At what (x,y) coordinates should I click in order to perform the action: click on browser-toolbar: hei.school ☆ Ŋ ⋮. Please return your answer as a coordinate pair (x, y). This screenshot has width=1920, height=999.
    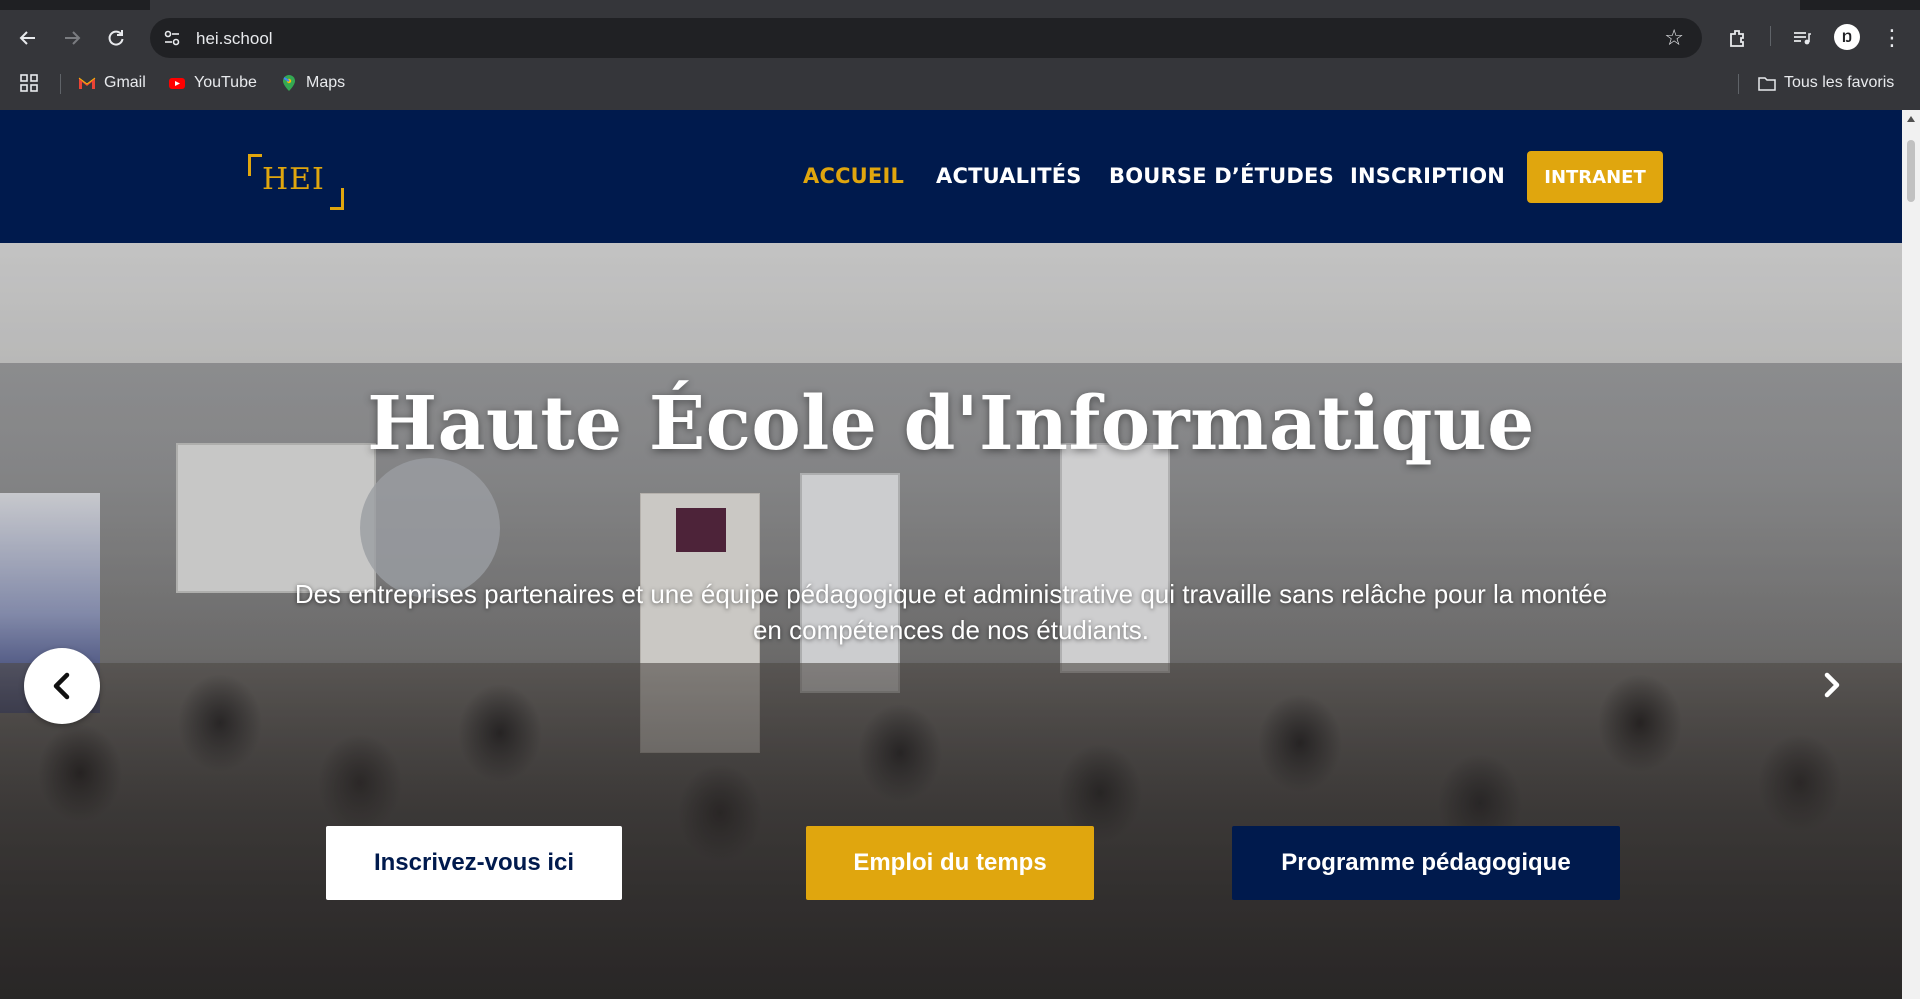
    Looking at the image, I should click on (960, 38).